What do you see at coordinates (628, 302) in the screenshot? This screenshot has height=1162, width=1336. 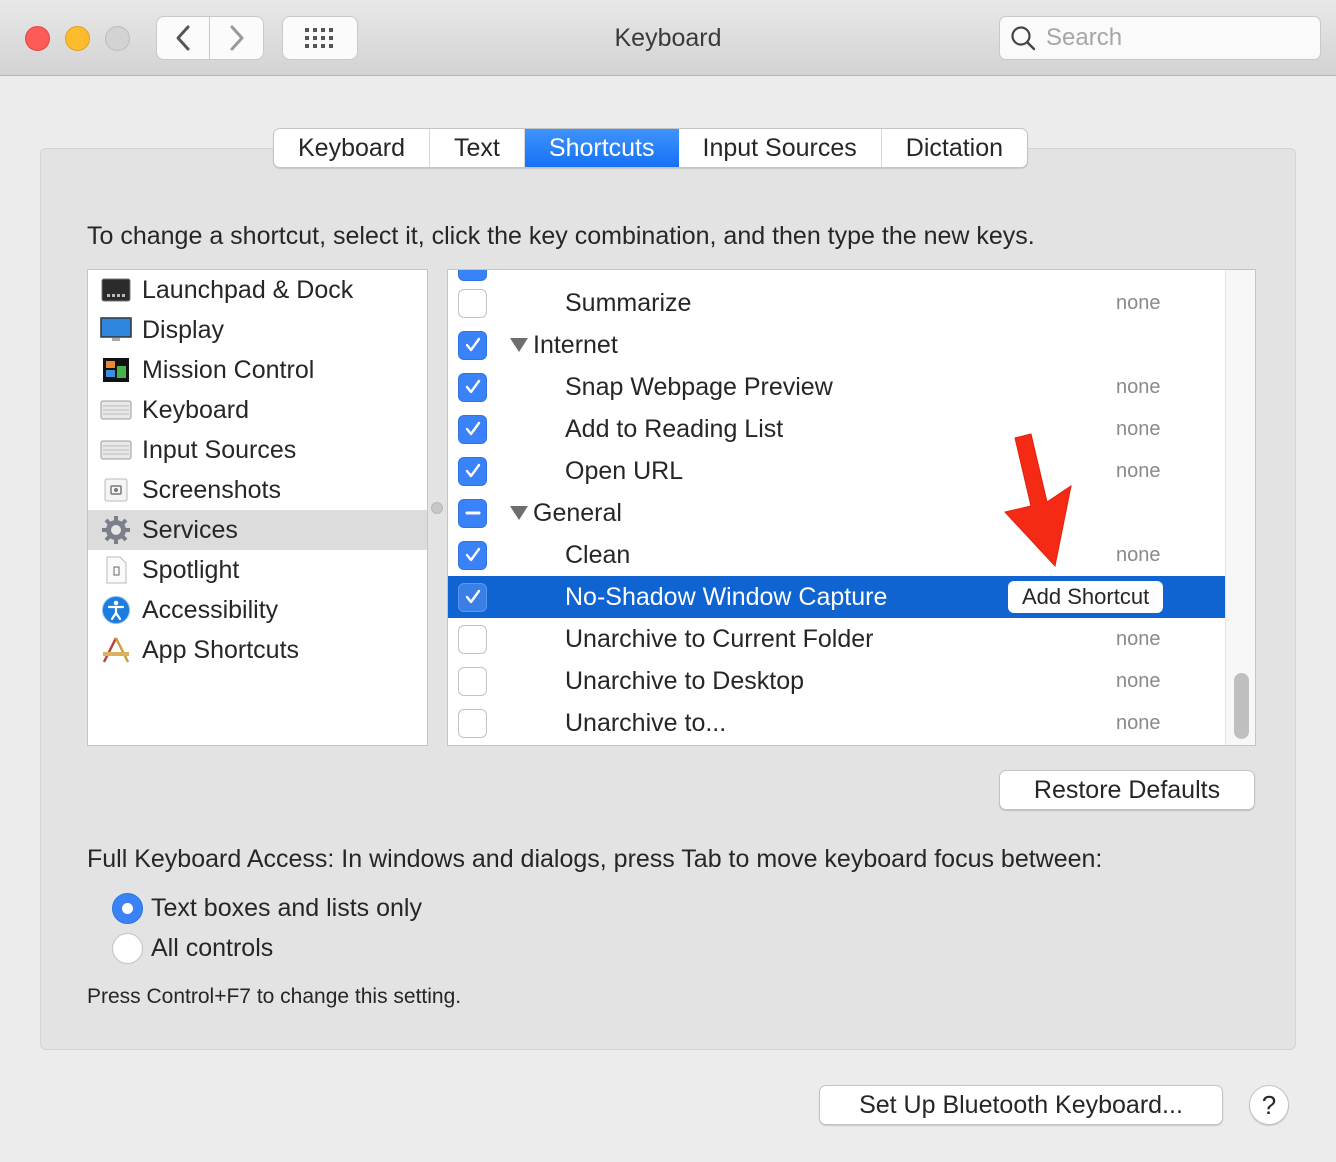 I see `shortcut-name: Summarize` at bounding box center [628, 302].